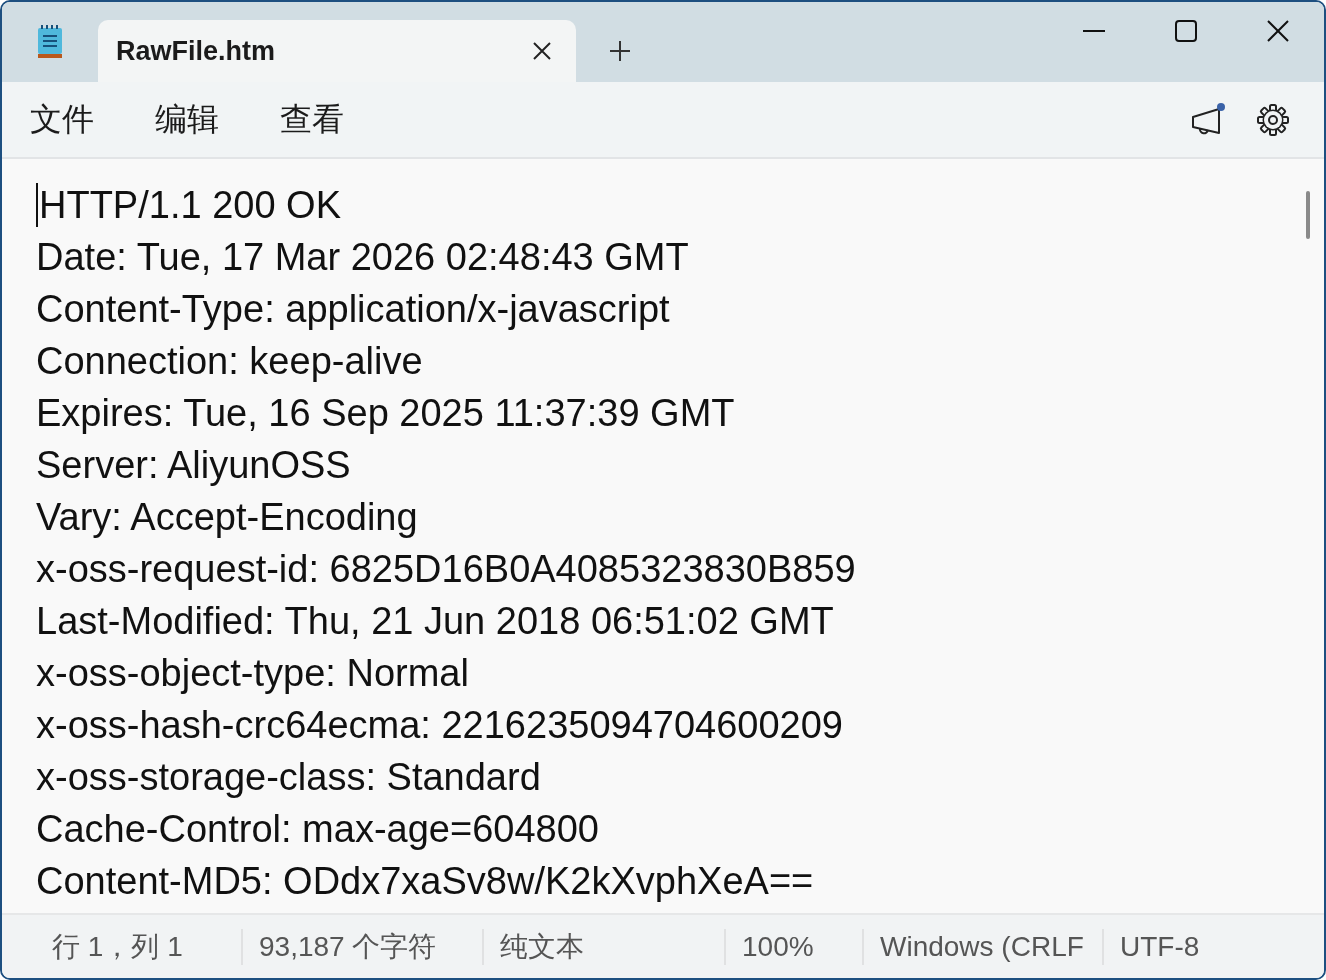 The image size is (1326, 980). What do you see at coordinates (117, 946) in the screenshot?
I see `status-text: 行 1，列 1` at bounding box center [117, 946].